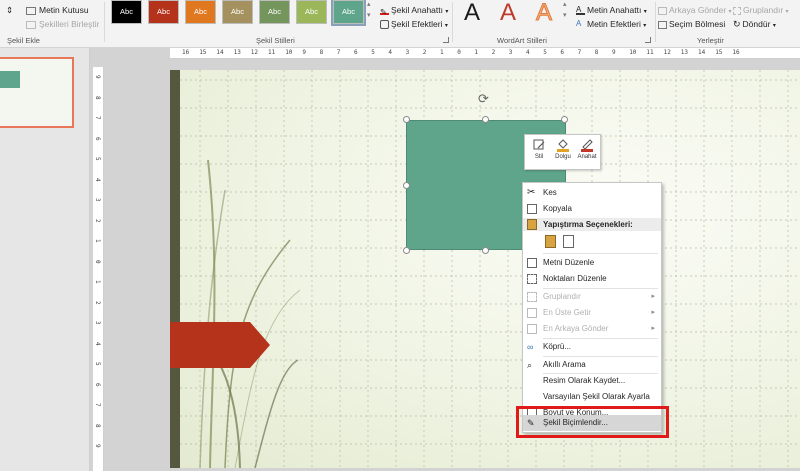 Image resolution: width=800 pixels, height=471 pixels. I want to click on rotate-button: ↻ Döndür ▾, so click(754, 24).